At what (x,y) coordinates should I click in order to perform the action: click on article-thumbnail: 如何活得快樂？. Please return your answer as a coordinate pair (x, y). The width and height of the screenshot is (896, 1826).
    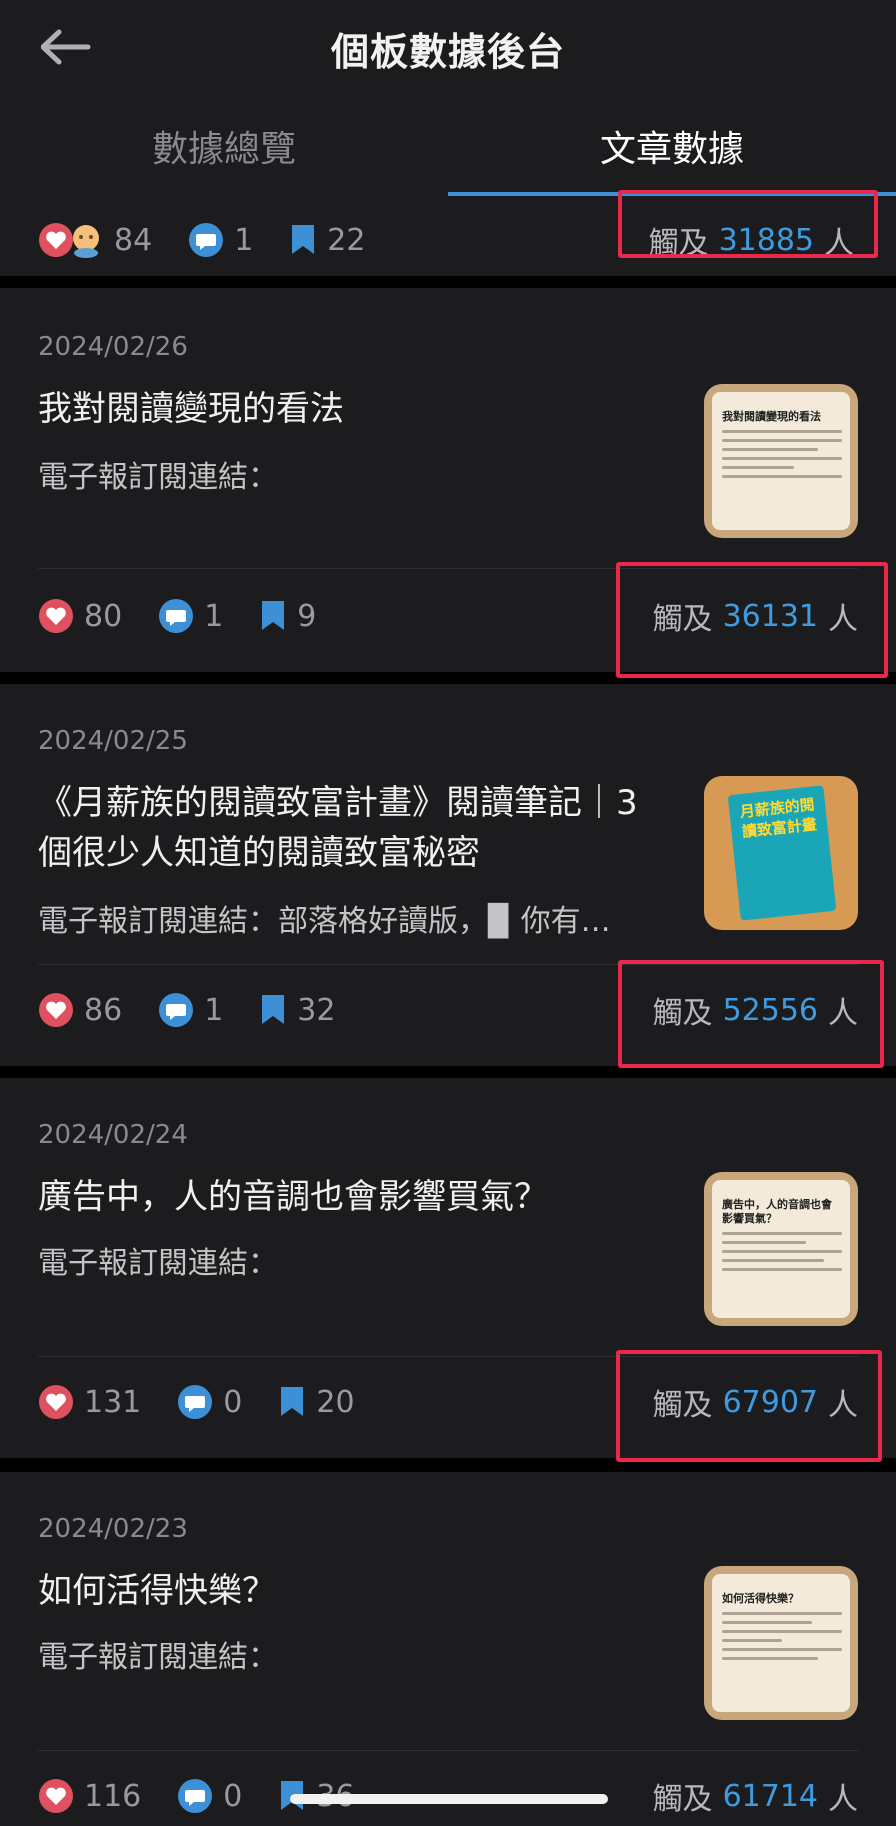
    Looking at the image, I should click on (781, 1643).